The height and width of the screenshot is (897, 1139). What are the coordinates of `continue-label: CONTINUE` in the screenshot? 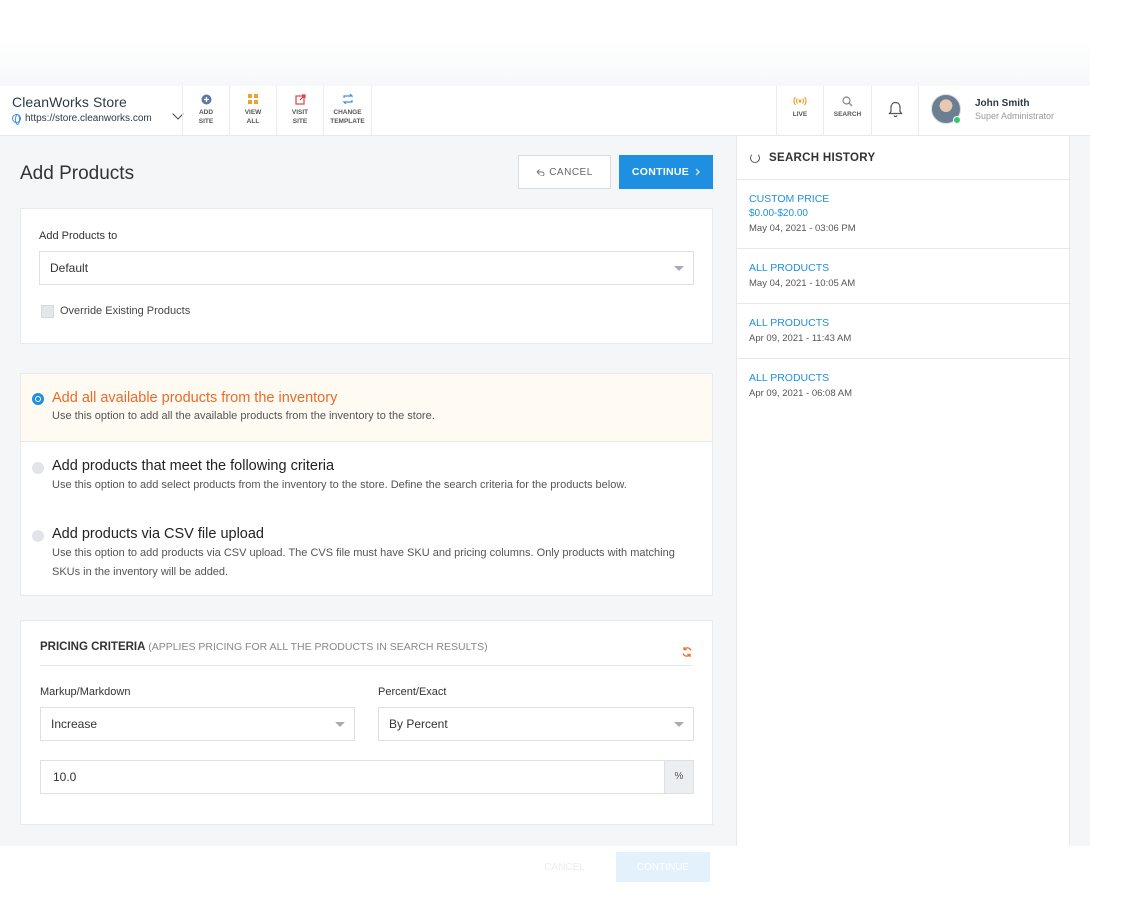 It's located at (660, 172).